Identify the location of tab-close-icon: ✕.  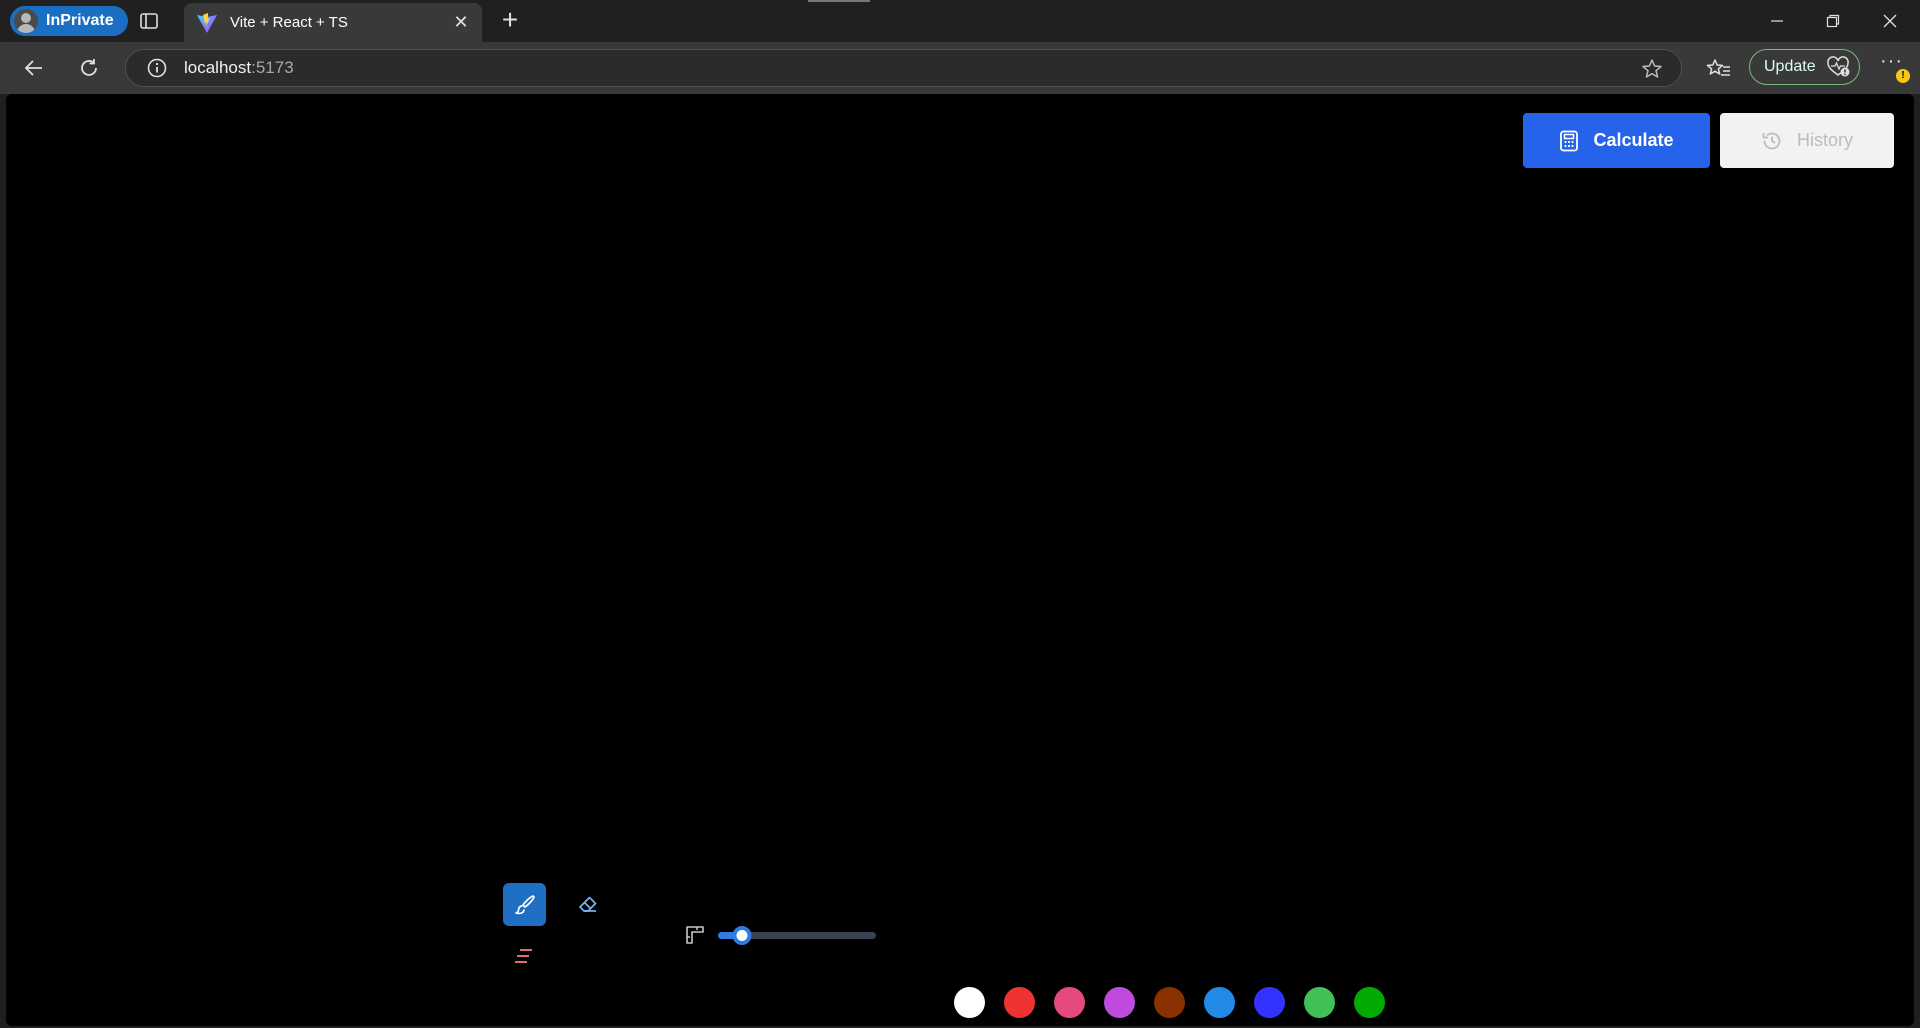
(461, 22).